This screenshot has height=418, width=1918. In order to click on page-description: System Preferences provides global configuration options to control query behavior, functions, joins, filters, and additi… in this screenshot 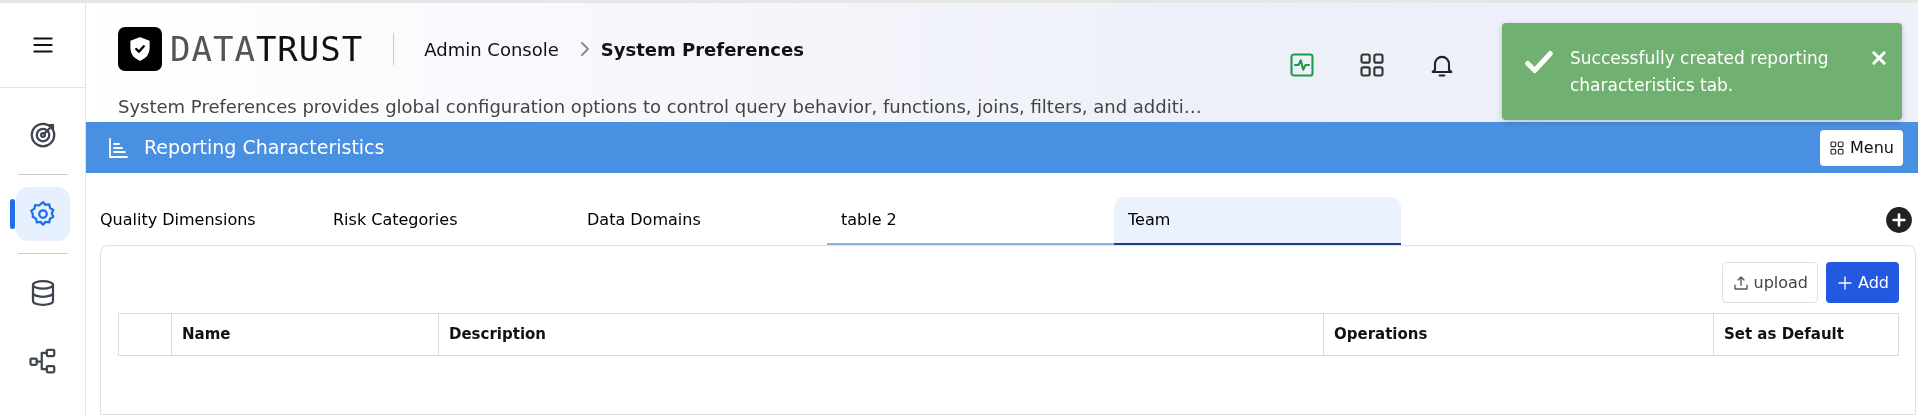, I will do `click(660, 107)`.